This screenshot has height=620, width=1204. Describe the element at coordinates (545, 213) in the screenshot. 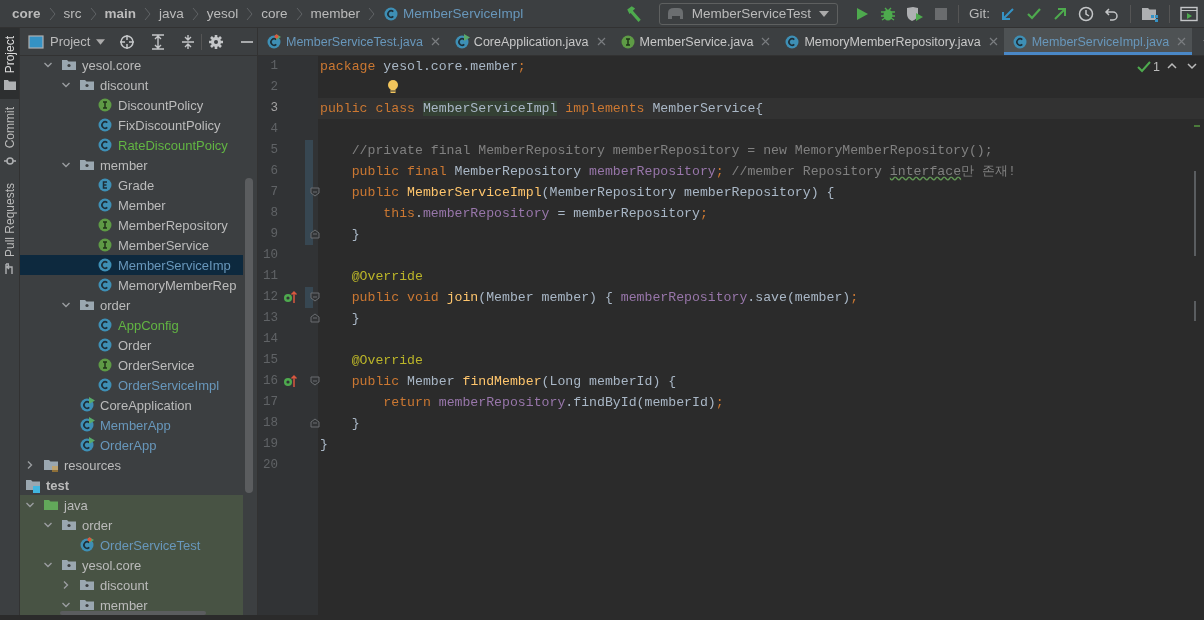

I see `code-line: this.memberRepository = memberRepository;` at that location.